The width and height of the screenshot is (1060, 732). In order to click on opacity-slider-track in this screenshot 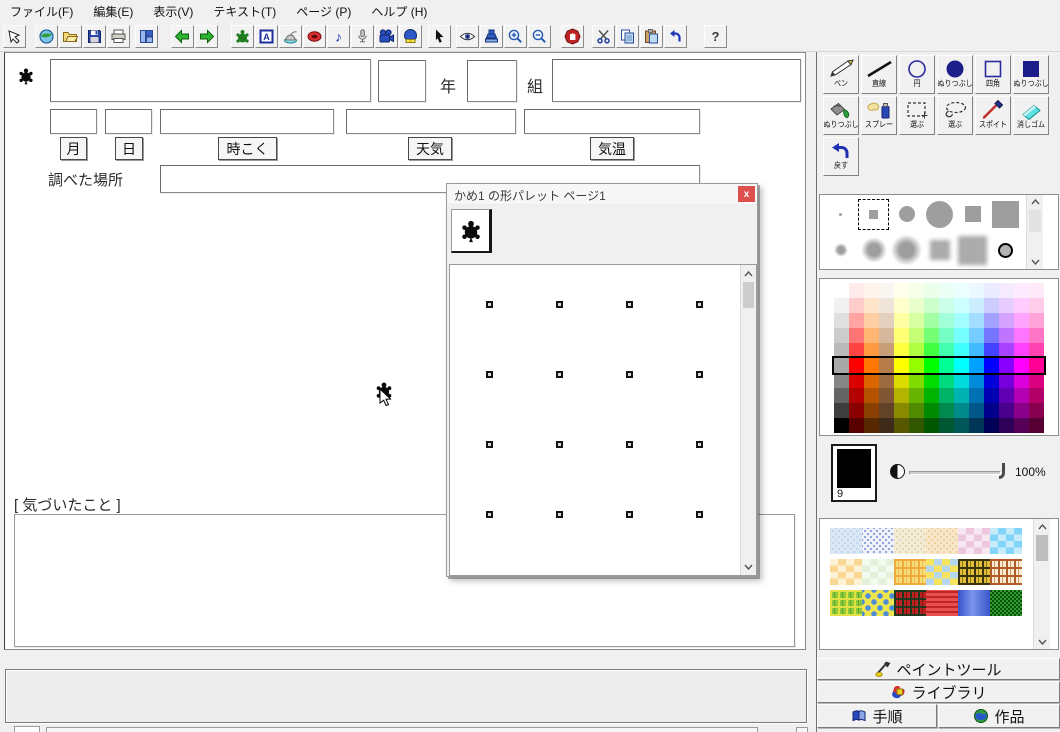, I will do `click(955, 473)`.